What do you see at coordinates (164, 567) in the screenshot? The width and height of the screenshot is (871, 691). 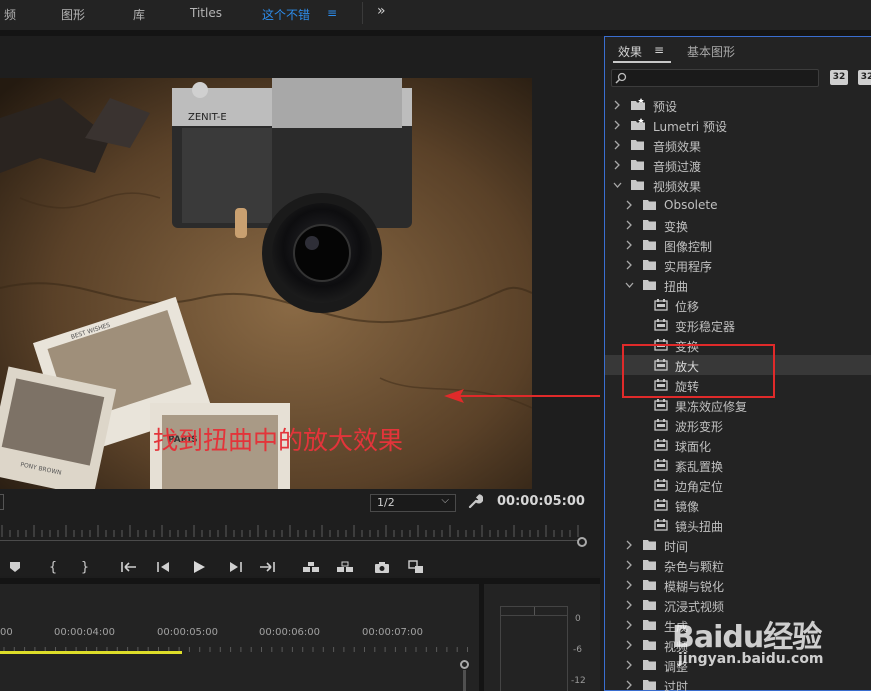 I see `step-back-icon` at bounding box center [164, 567].